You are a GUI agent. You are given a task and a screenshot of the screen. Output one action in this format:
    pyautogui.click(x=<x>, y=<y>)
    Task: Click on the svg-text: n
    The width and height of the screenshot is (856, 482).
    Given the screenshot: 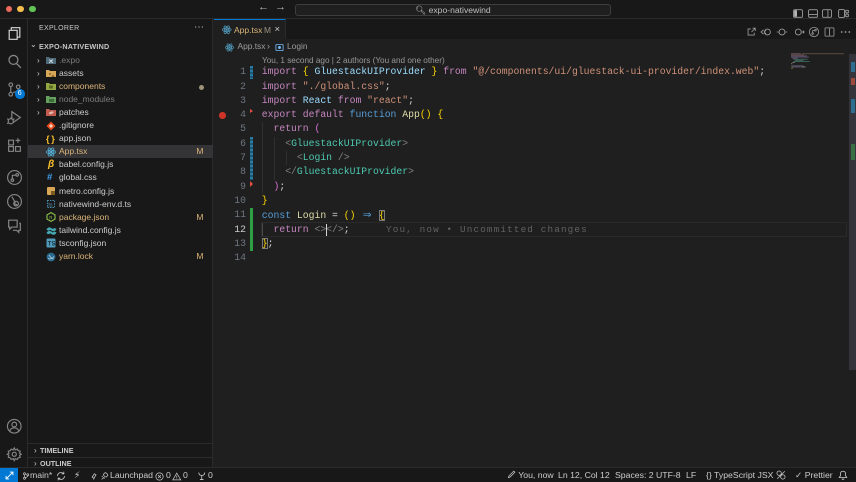 What is the action you would take?
    pyautogui.click(x=50, y=218)
    